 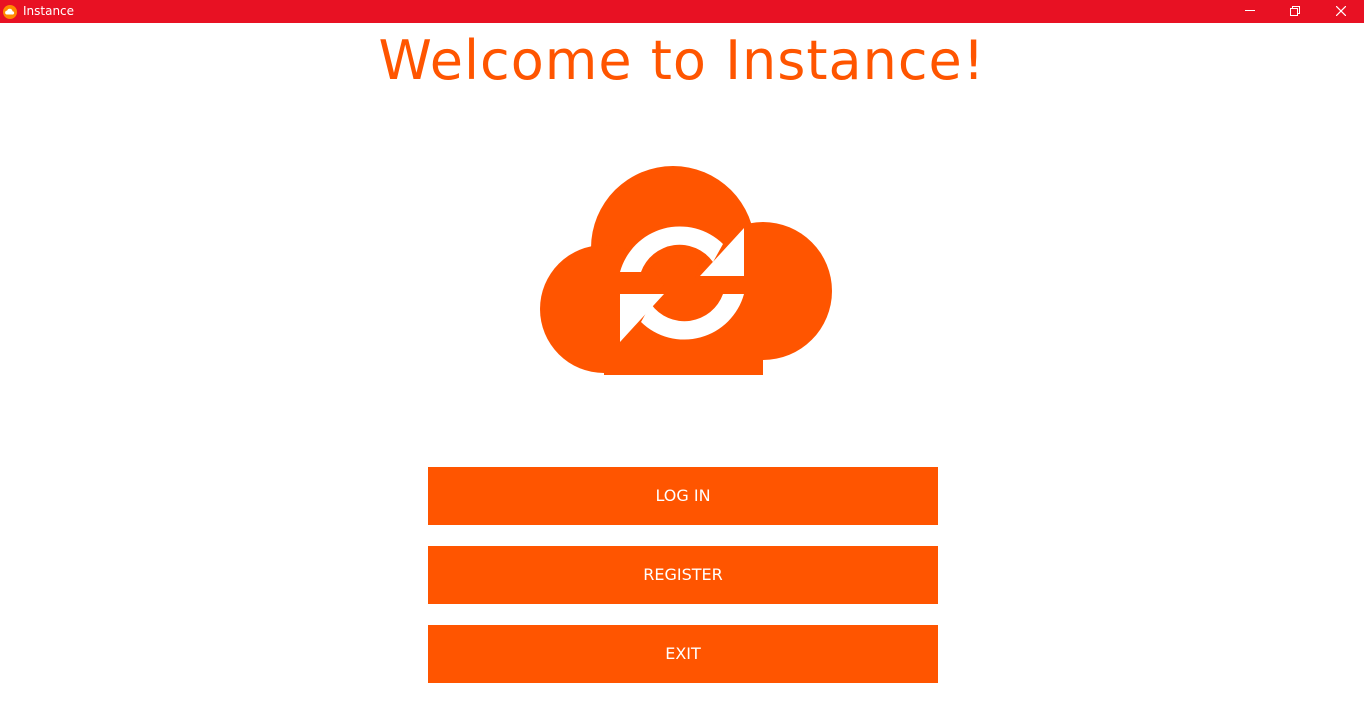 I want to click on close-icon, so click(x=1341, y=11).